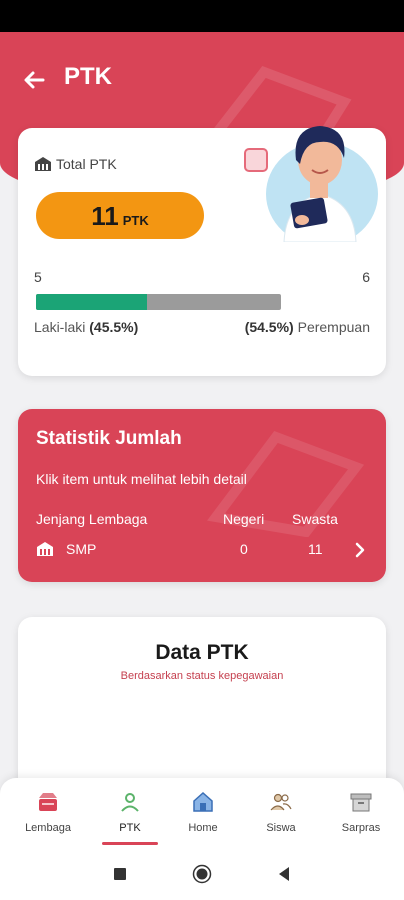  I want to click on archive-icon, so click(361, 802).